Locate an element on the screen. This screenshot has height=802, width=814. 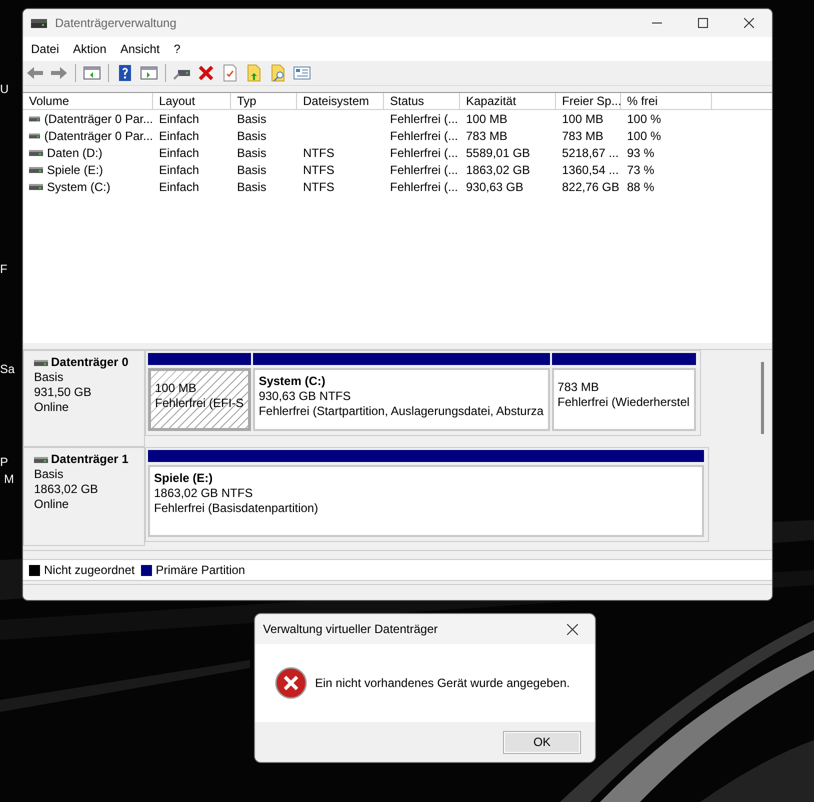
partition-status: Fehlerfrei (EFI-S is located at coordinates (199, 403).